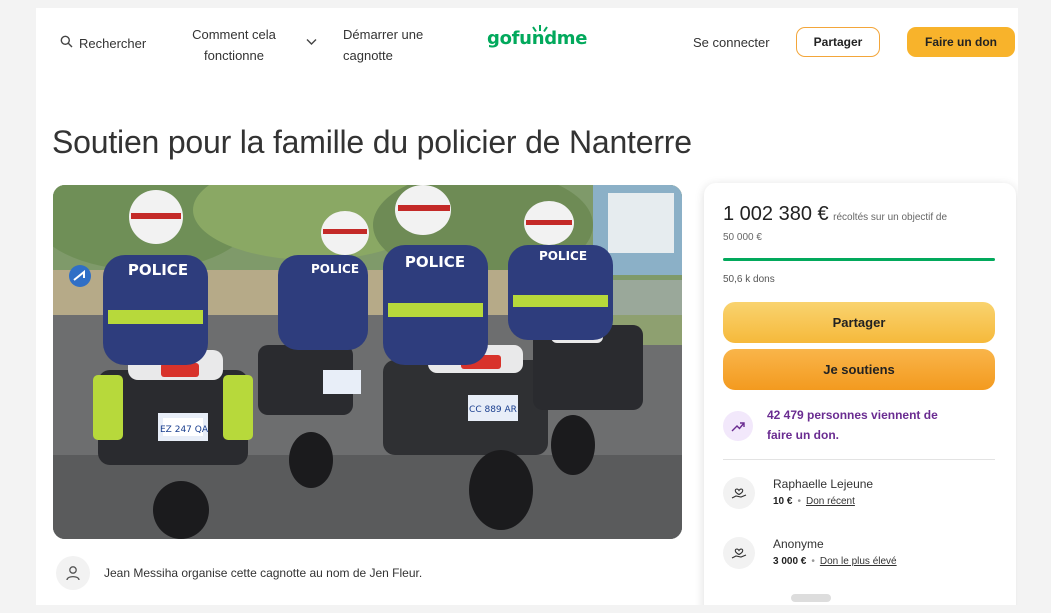 This screenshot has width=1051, height=613. What do you see at coordinates (838, 42) in the screenshot?
I see `share-button-header: Partager` at bounding box center [838, 42].